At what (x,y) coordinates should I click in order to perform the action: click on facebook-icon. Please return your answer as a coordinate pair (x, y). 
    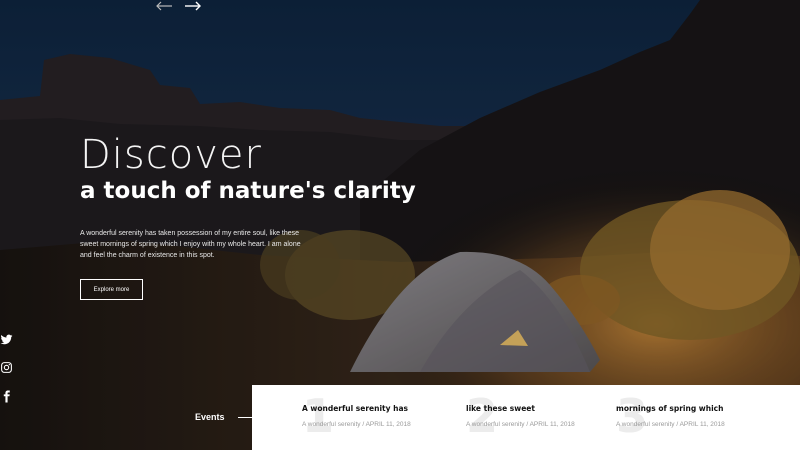
    Looking at the image, I should click on (6, 396).